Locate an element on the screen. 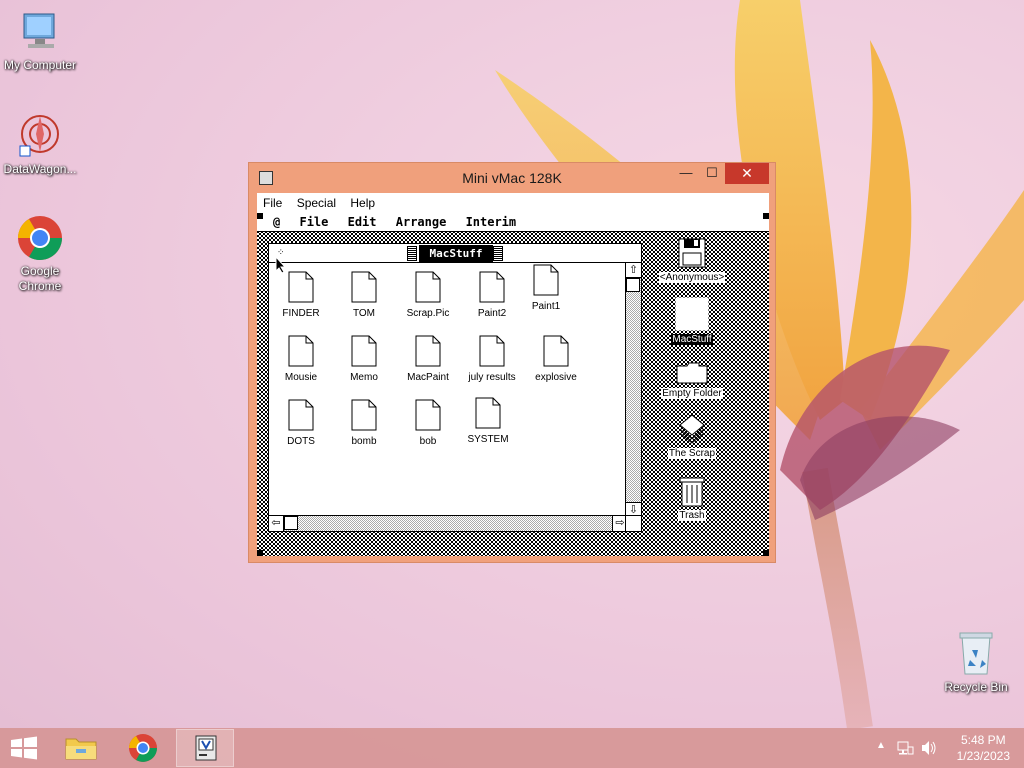  mac-icon-anonymous-disk: <Anonymous> is located at coordinates (692, 260).